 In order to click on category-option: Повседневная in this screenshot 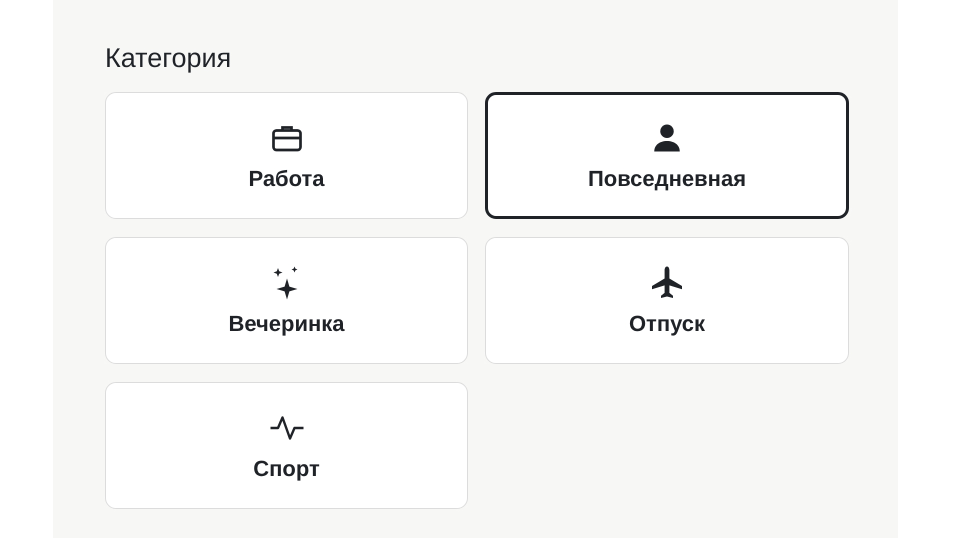, I will do `click(667, 155)`.